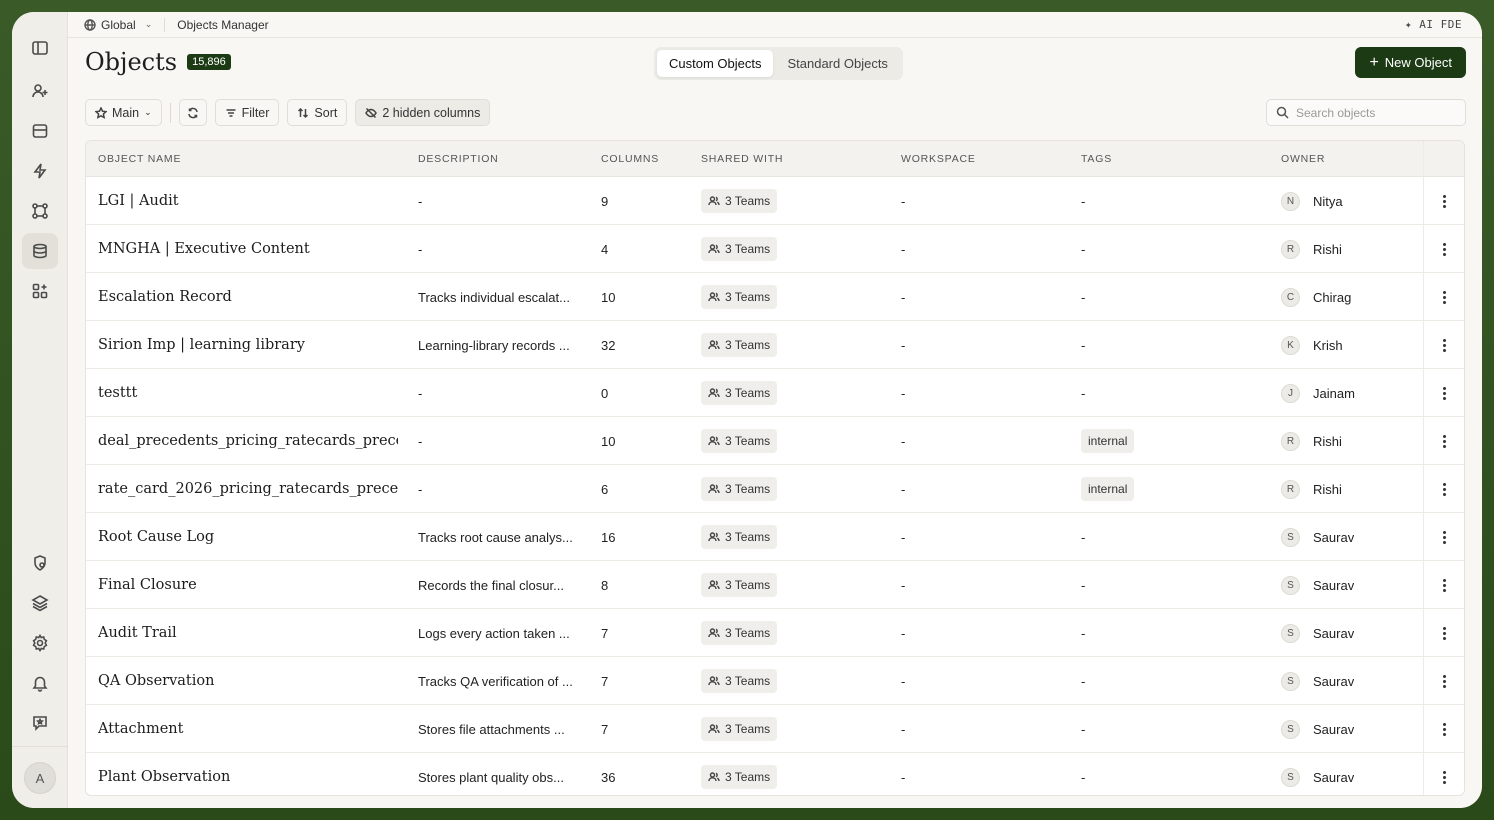  Describe the element at coordinates (40, 603) in the screenshot. I see `layers-icon` at that location.